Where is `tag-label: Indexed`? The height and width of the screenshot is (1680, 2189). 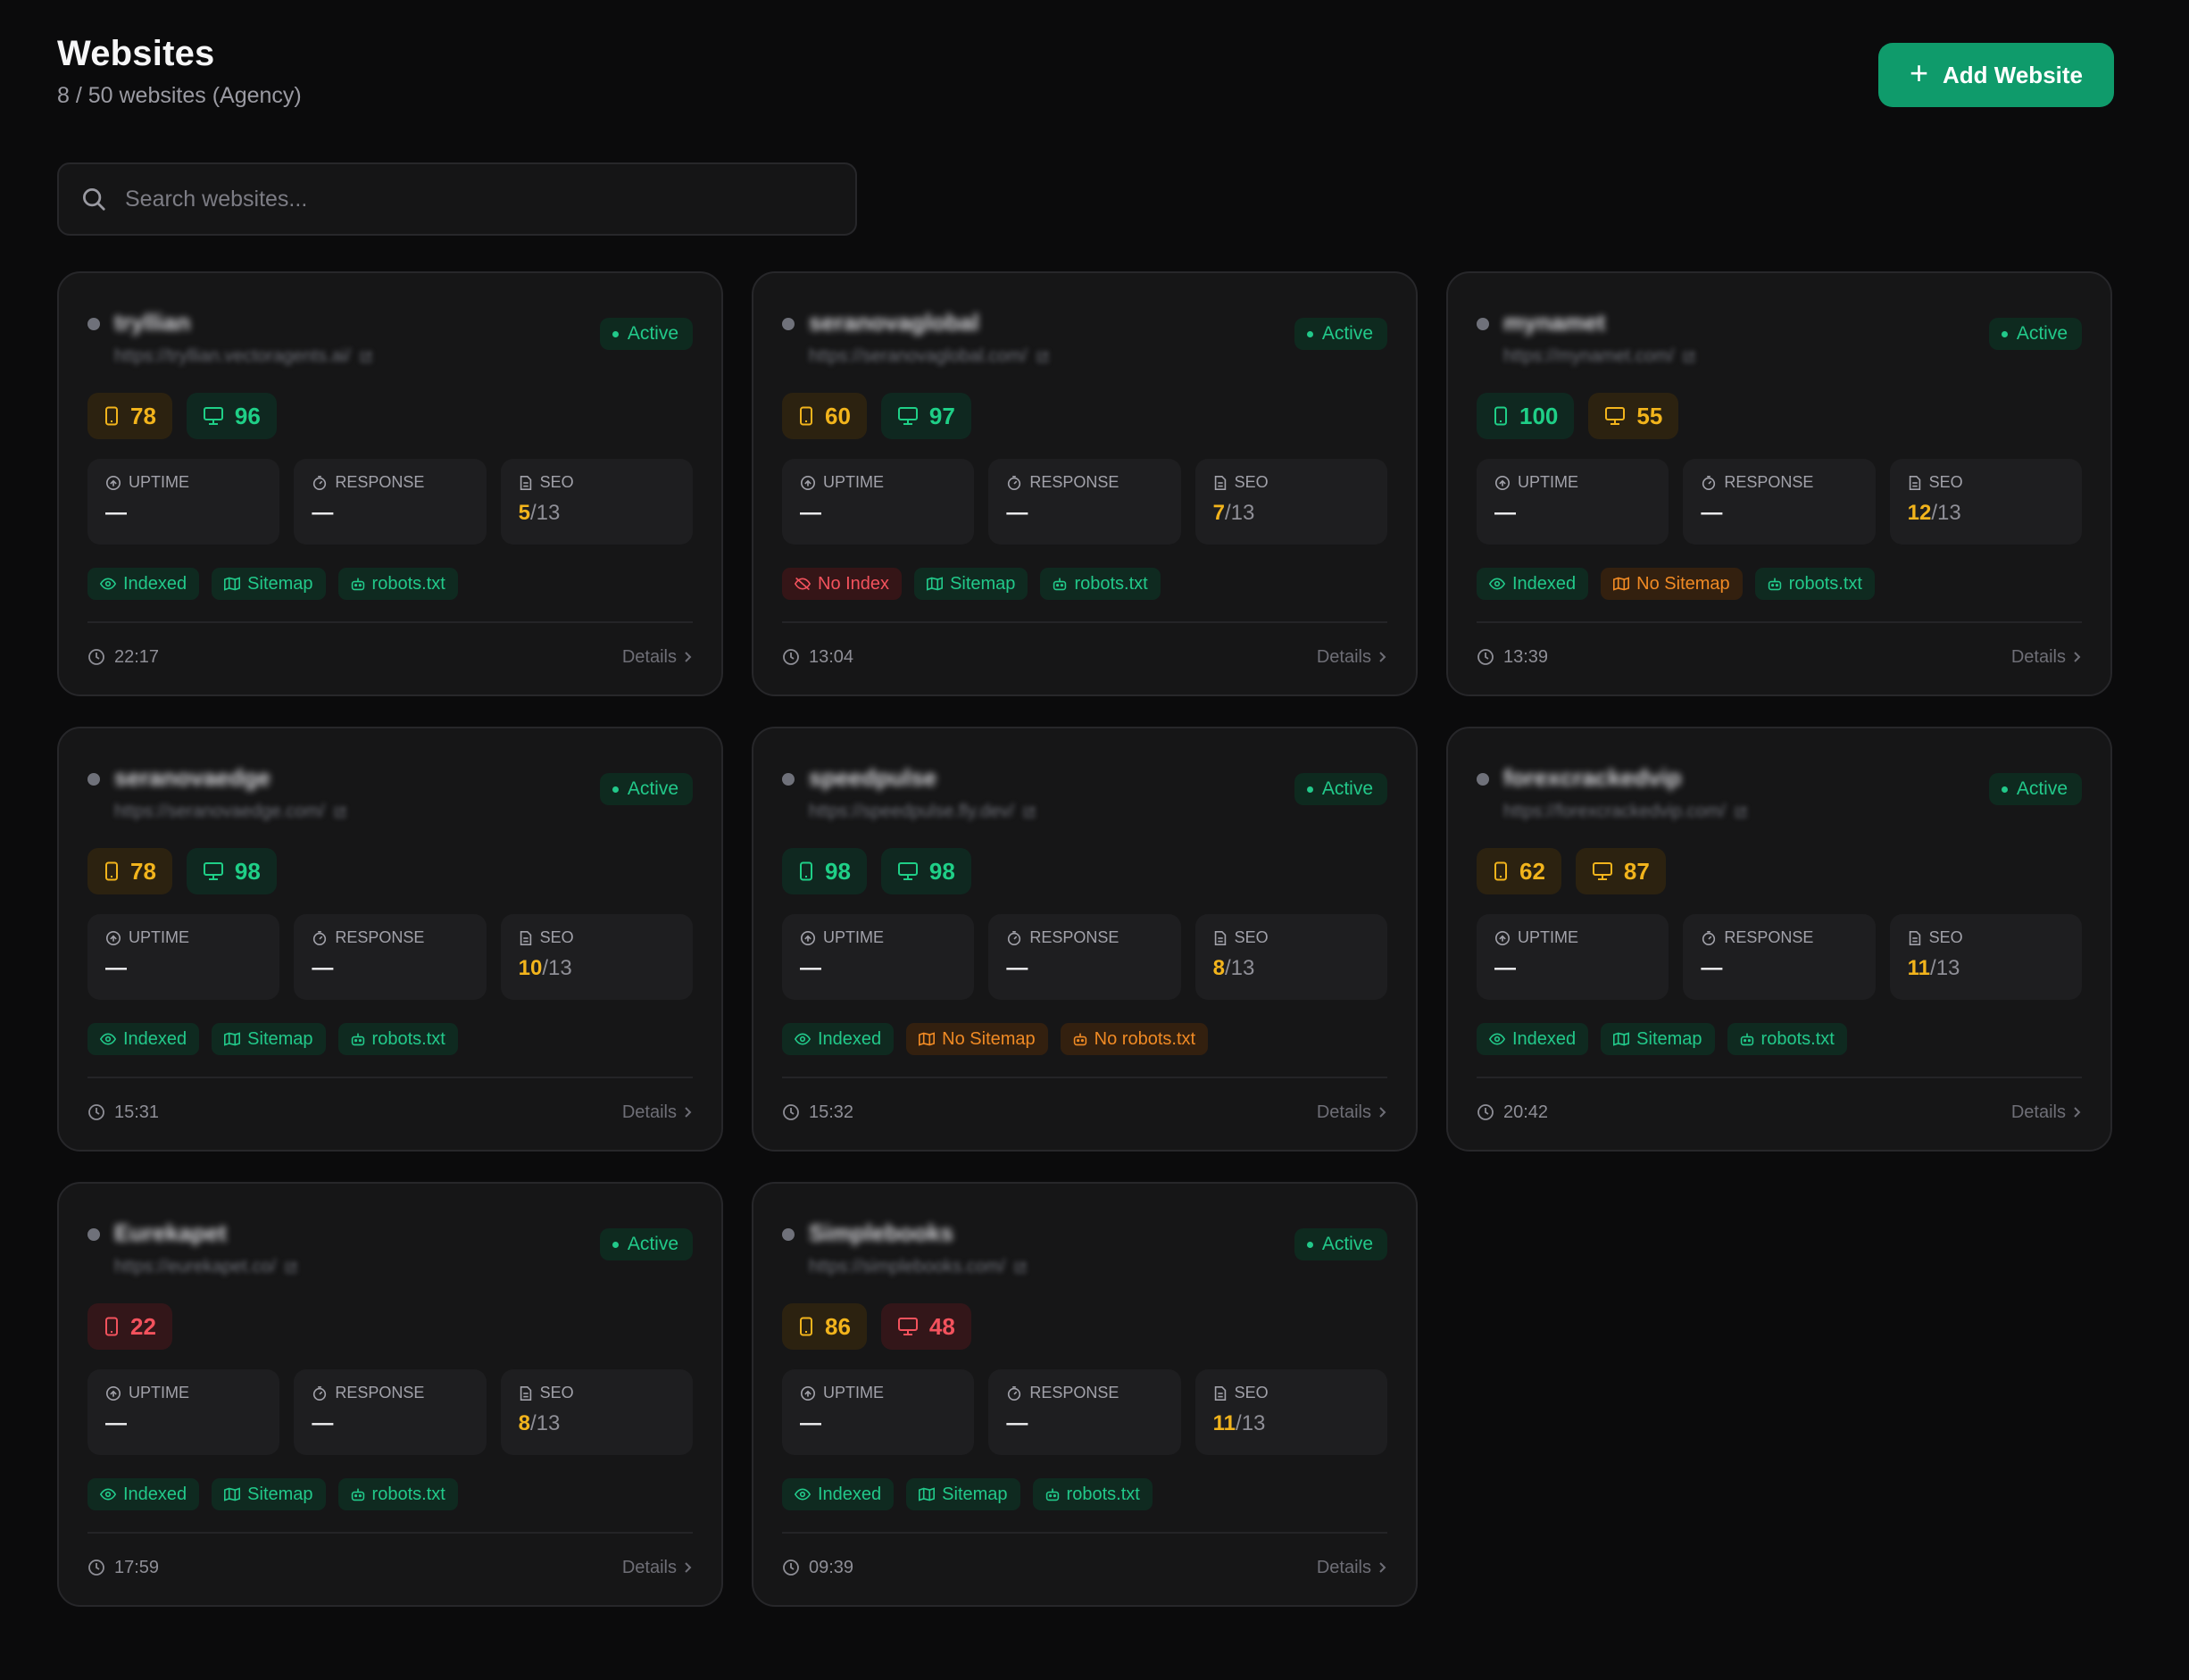 tag-label: Indexed is located at coordinates (850, 1039).